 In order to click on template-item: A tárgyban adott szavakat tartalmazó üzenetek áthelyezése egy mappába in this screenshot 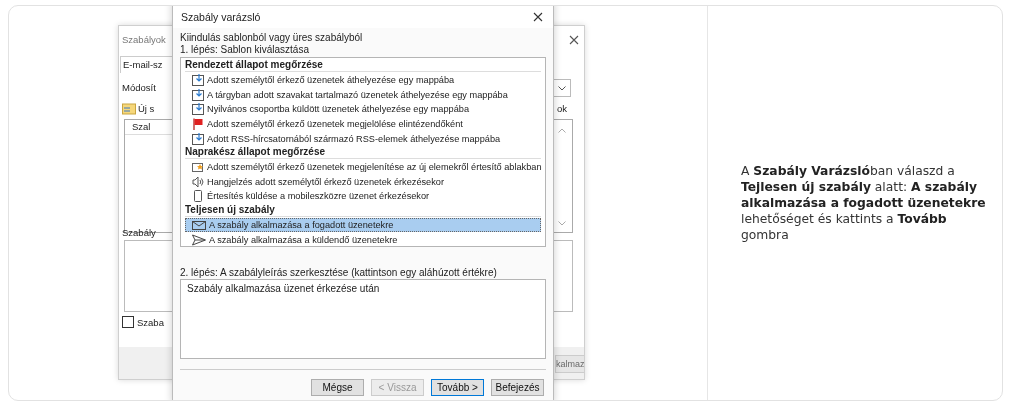, I will do `click(363, 95)`.